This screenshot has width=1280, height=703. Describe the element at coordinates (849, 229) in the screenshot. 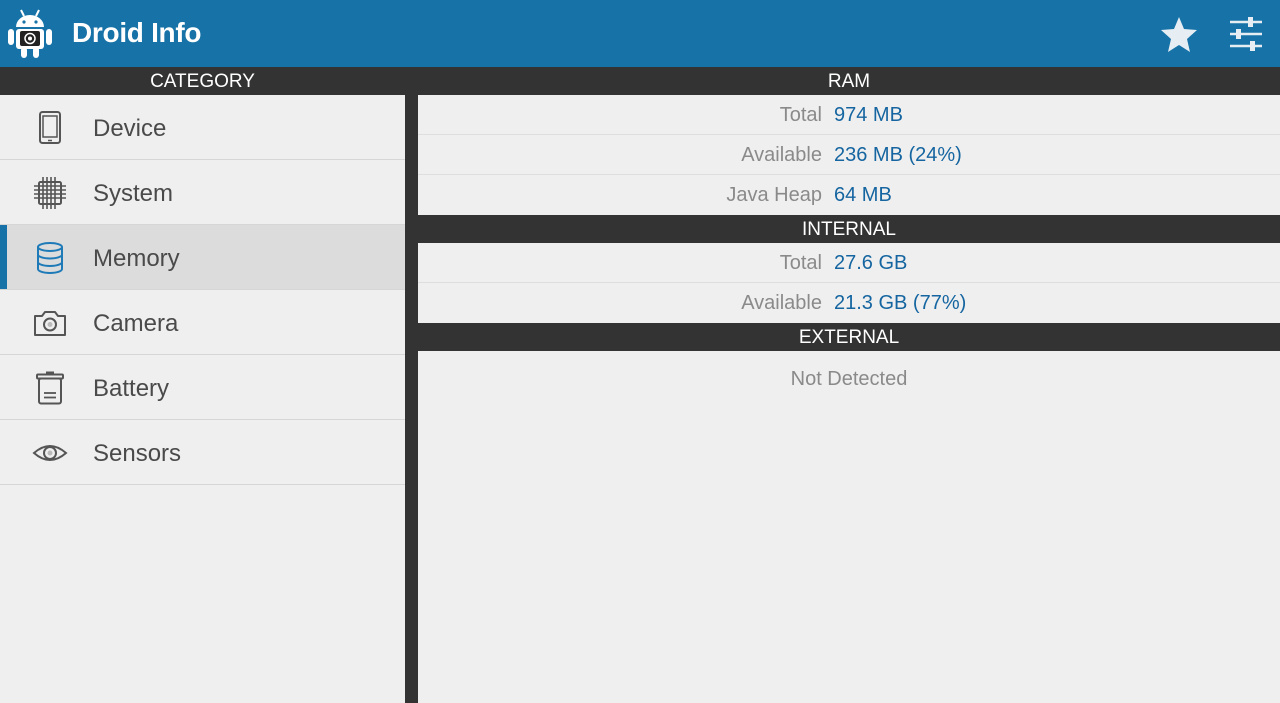

I see `section-header-internal: INTERNAL` at that location.